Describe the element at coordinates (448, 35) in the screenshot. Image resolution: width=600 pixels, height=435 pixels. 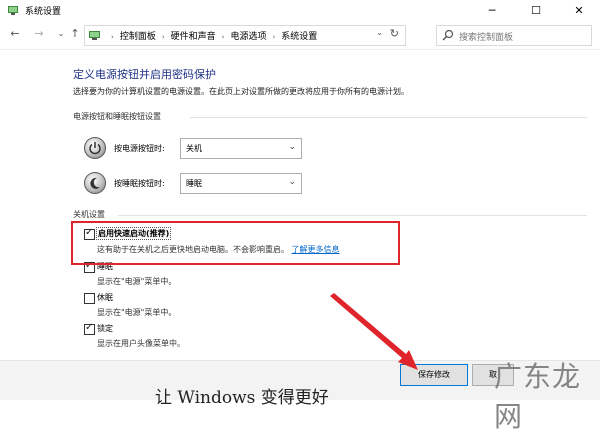
I see `search-icon` at that location.